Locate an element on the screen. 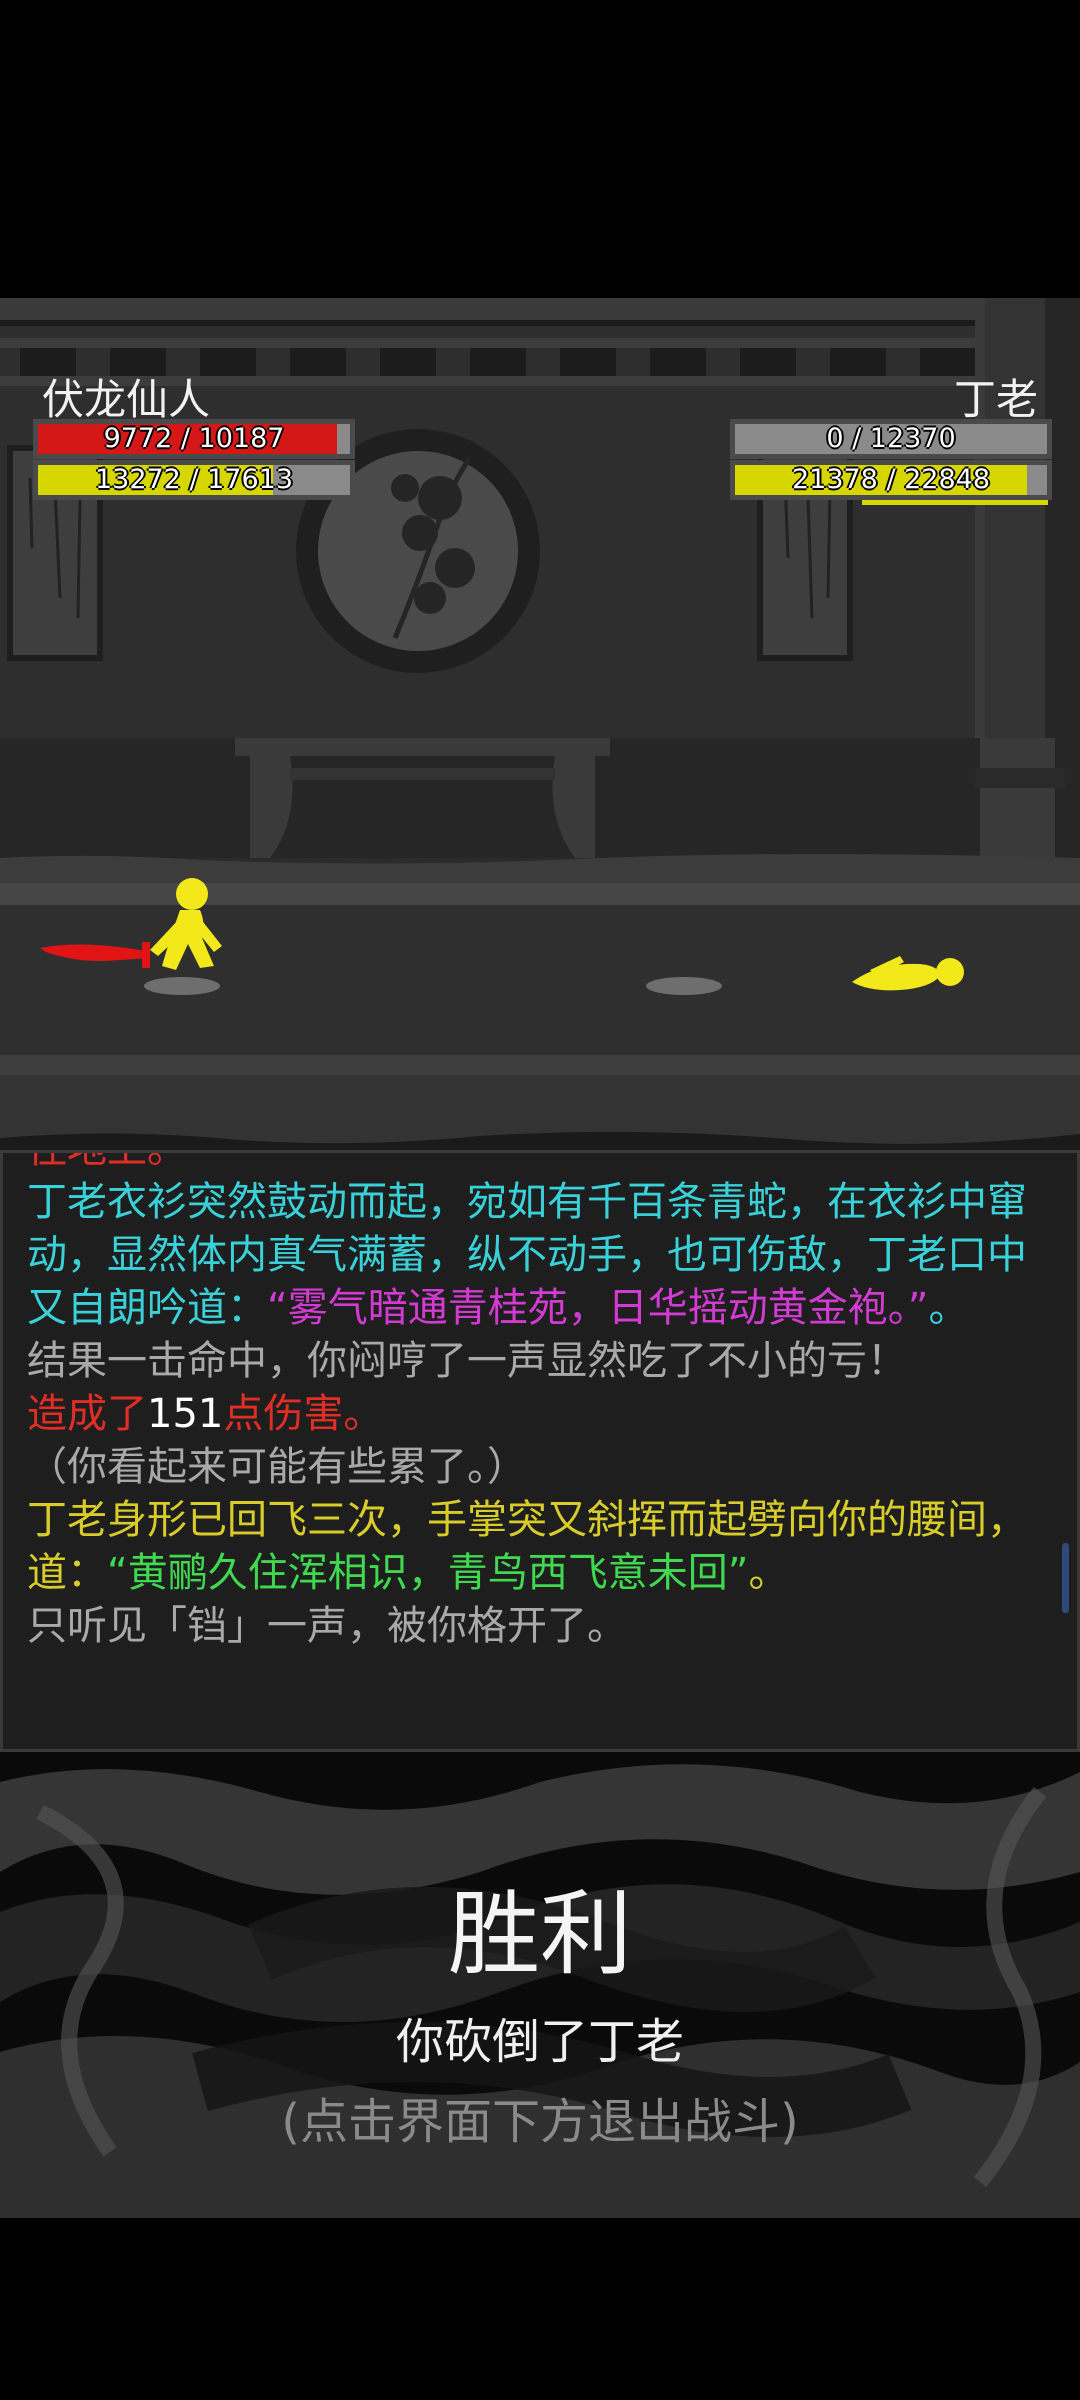 This screenshot has height=2400, width=1080. enemy-hp-bar: 0 / 12370 is located at coordinates (891, 439).